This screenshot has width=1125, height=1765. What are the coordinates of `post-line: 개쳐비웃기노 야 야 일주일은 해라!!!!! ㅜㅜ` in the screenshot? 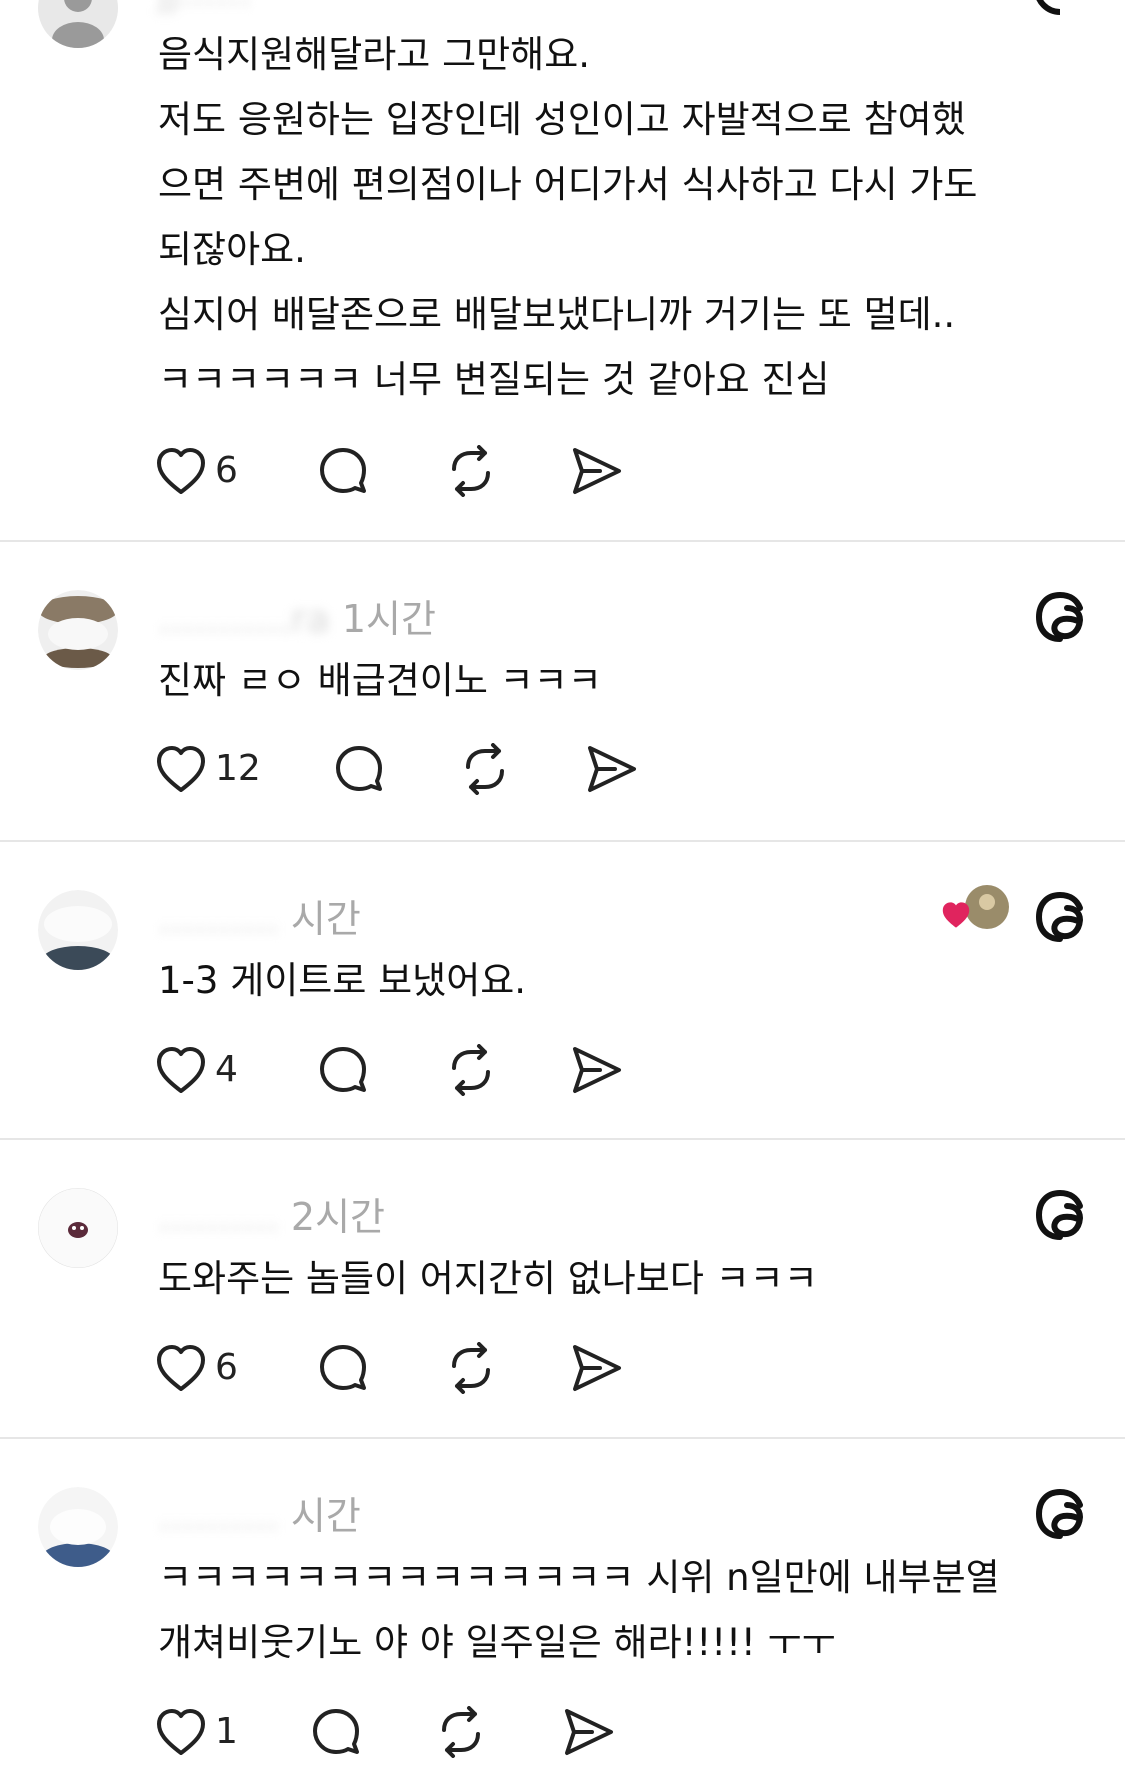 It's located at (497, 1642).